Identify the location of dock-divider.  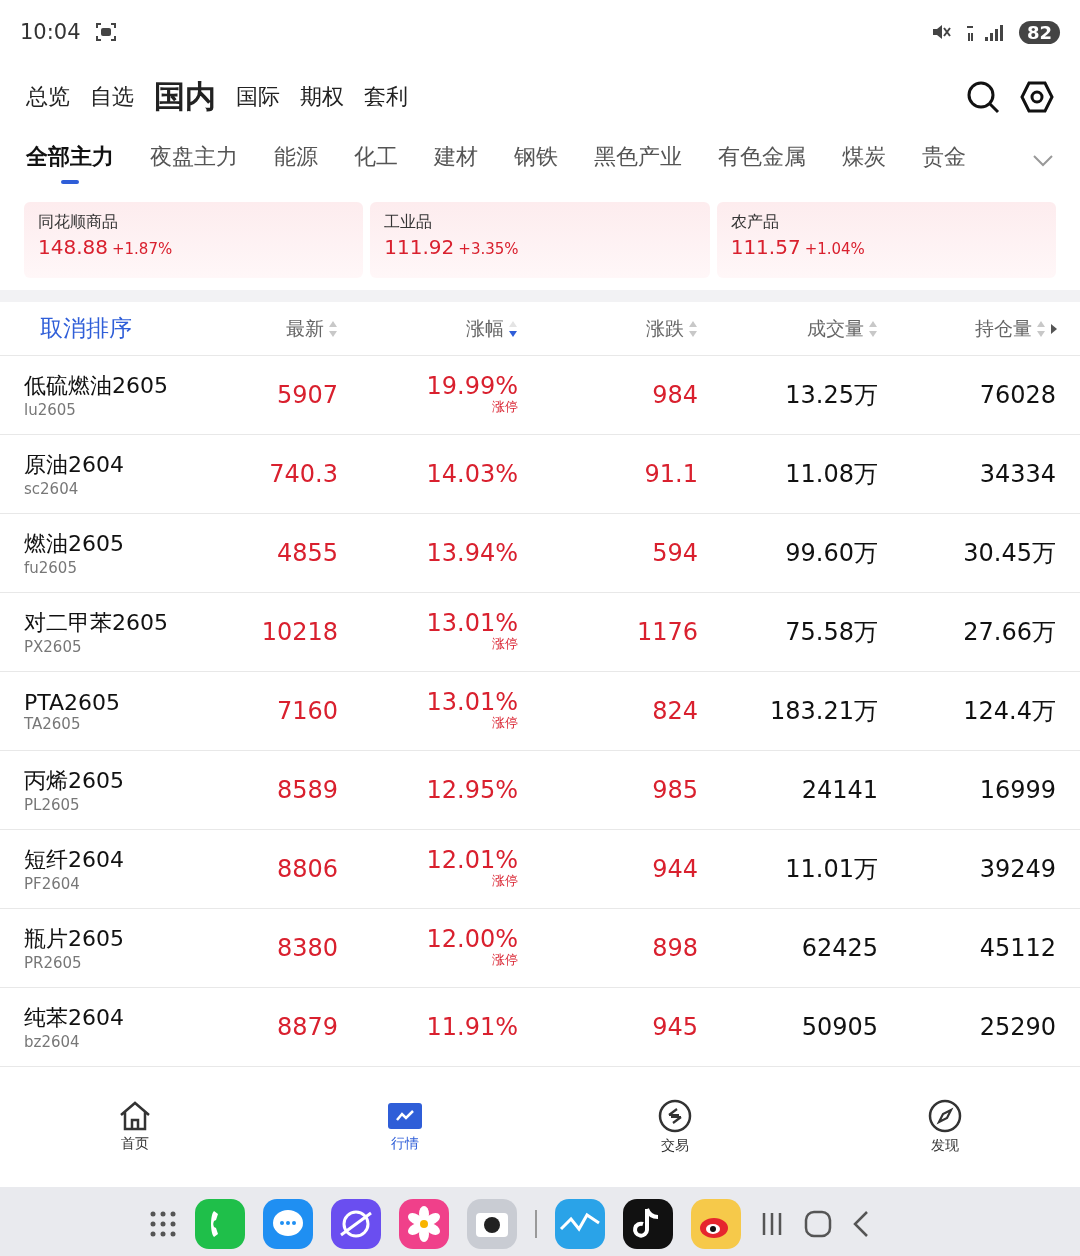
(536, 1223).